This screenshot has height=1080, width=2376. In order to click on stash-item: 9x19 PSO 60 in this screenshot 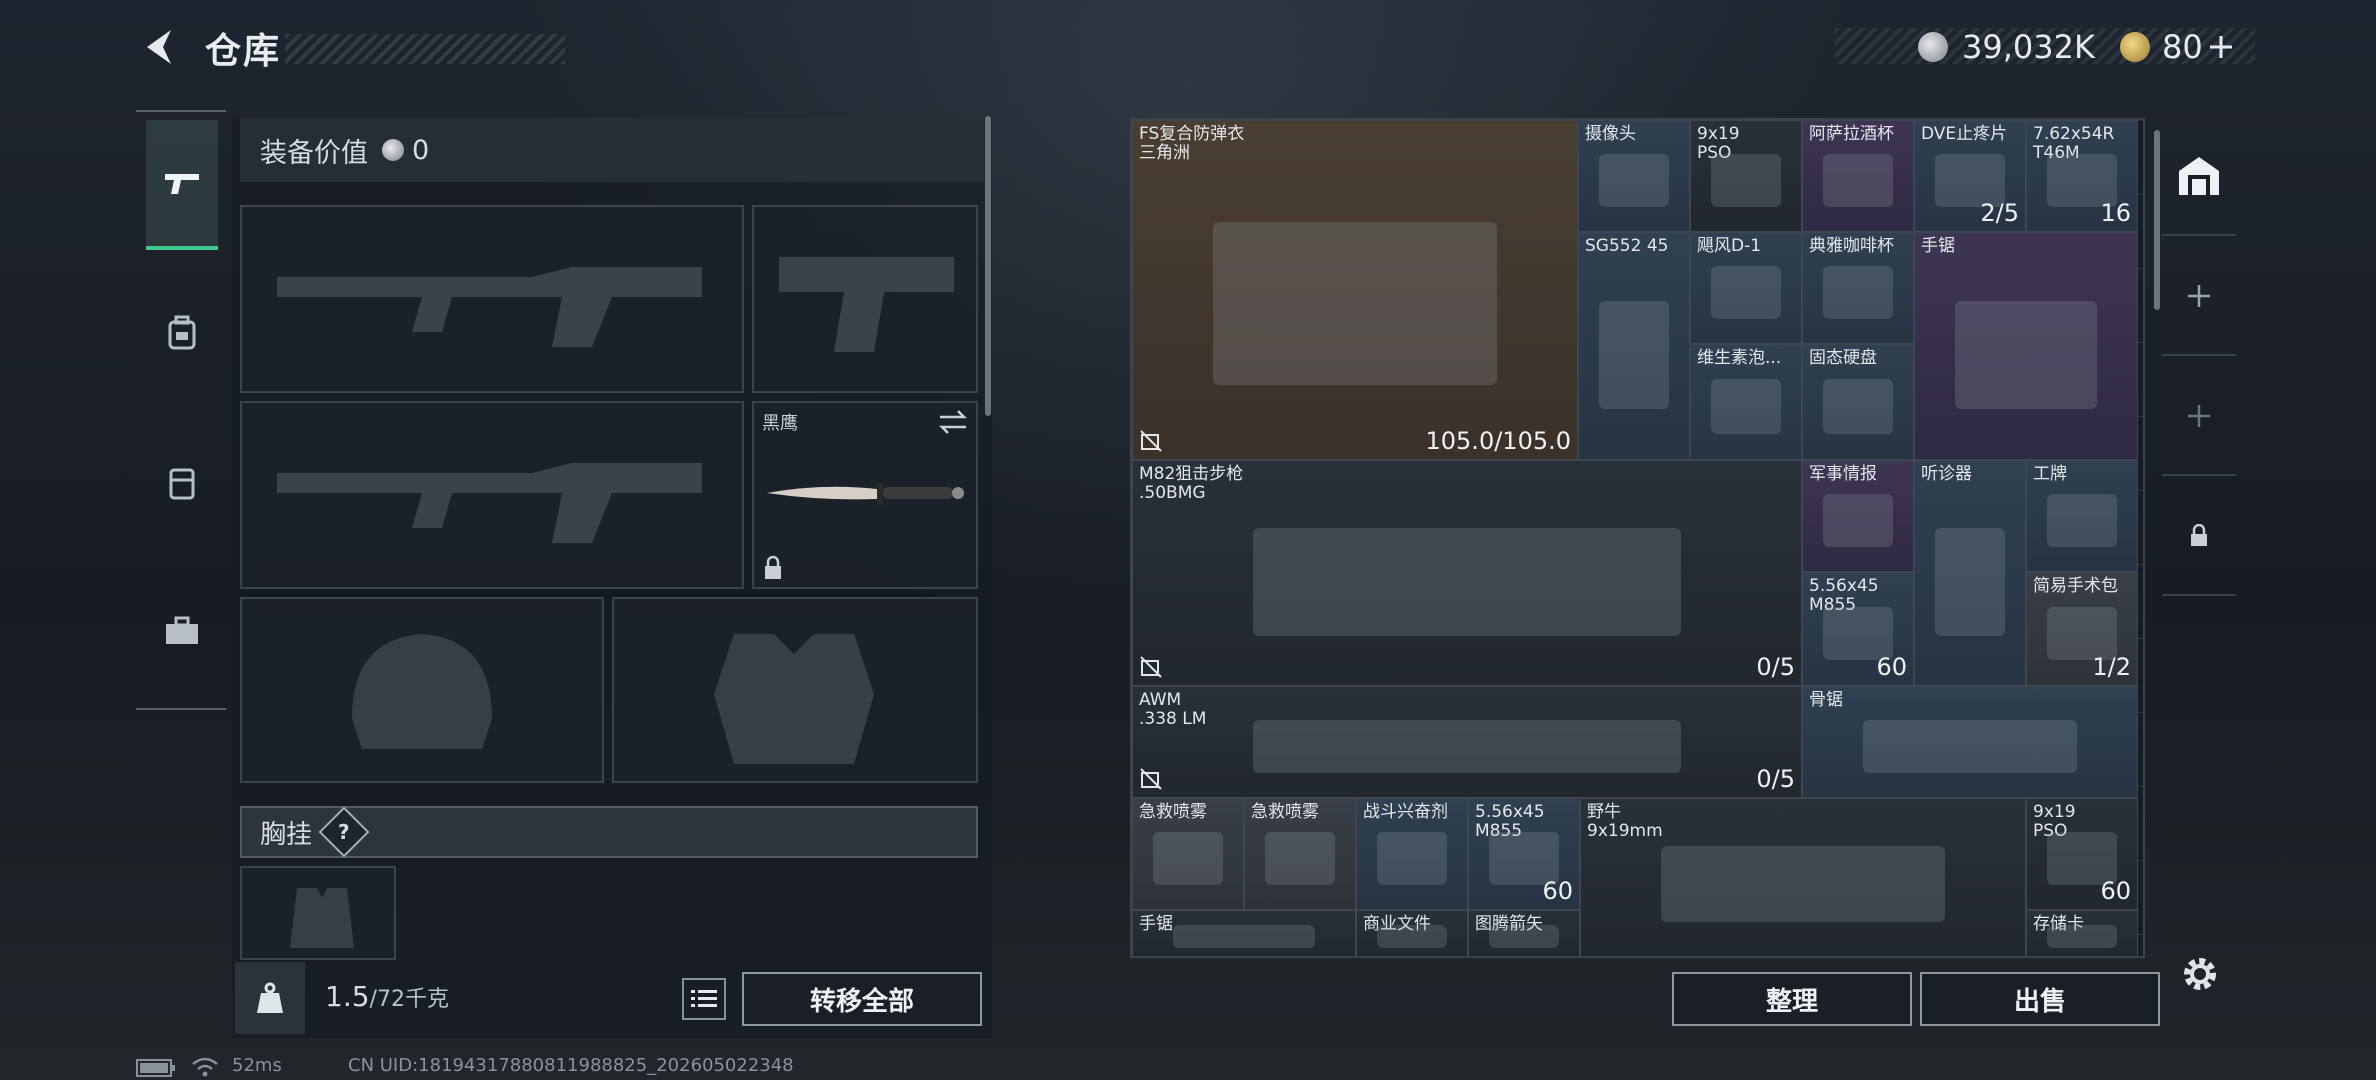, I will do `click(2082, 854)`.